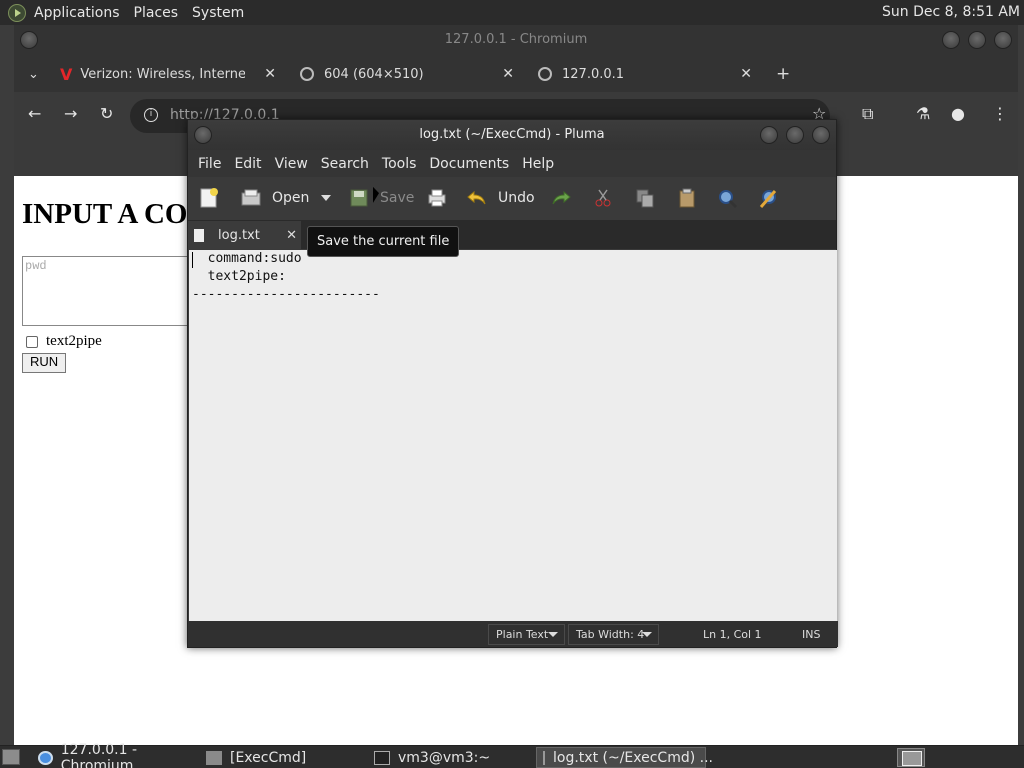  What do you see at coordinates (214, 757) in the screenshot?
I see `folder-icon` at bounding box center [214, 757].